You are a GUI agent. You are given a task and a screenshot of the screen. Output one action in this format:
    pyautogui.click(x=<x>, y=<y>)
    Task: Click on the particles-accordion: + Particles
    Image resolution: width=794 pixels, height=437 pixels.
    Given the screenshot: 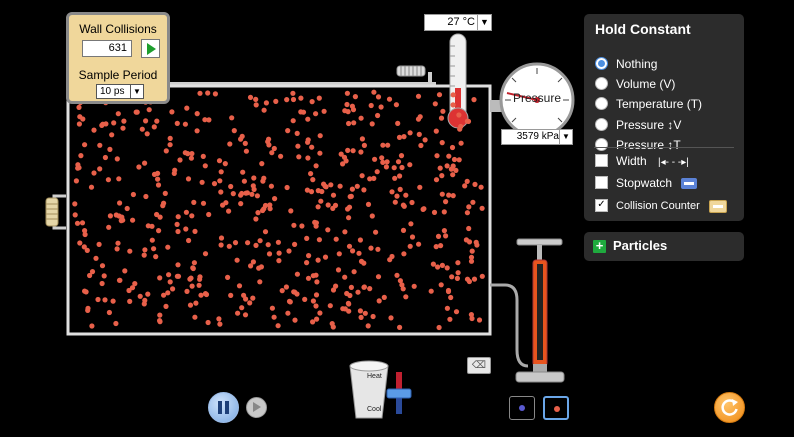 What is the action you would take?
    pyautogui.click(x=664, y=246)
    